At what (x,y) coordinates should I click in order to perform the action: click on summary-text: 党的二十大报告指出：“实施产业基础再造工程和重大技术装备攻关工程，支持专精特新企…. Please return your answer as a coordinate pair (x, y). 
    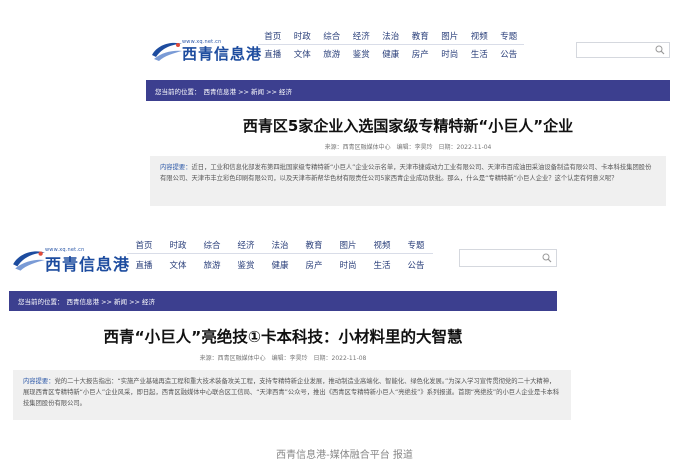
    Looking at the image, I should click on (291, 392).